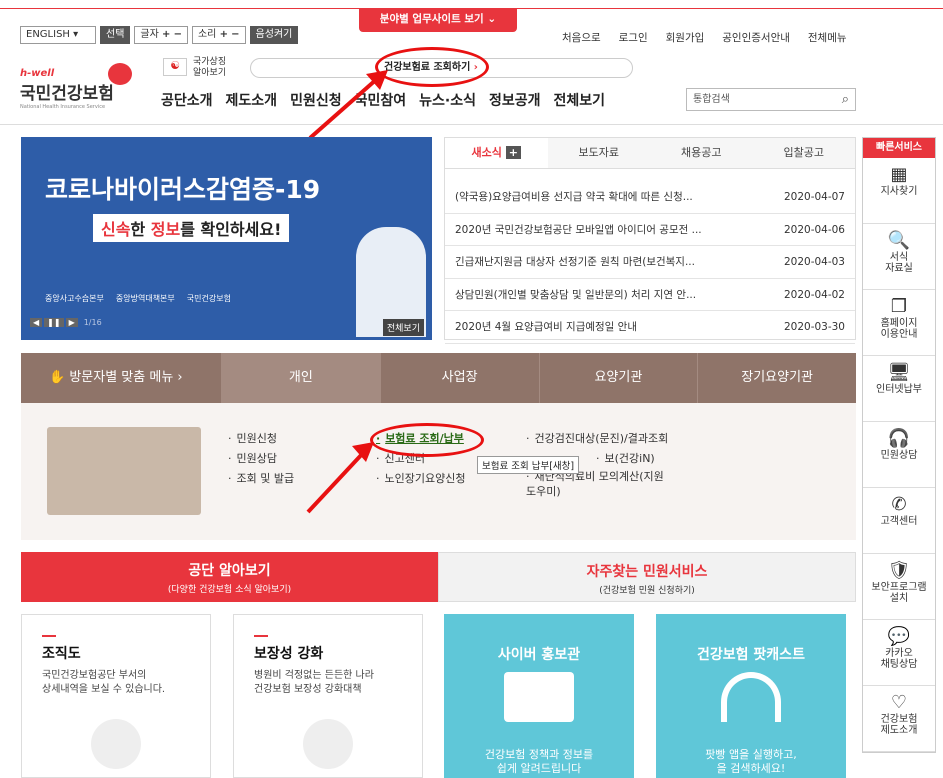 The width and height of the screenshot is (943, 778). Describe the element at coordinates (57, 377) in the screenshot. I see `plant-icon: ✋` at that location.